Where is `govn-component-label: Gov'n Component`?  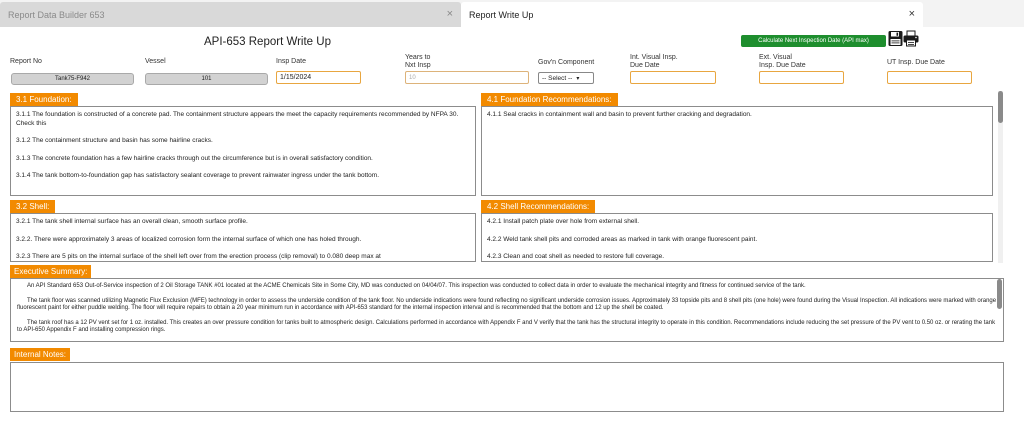
govn-component-label: Gov'n Component is located at coordinates (566, 62).